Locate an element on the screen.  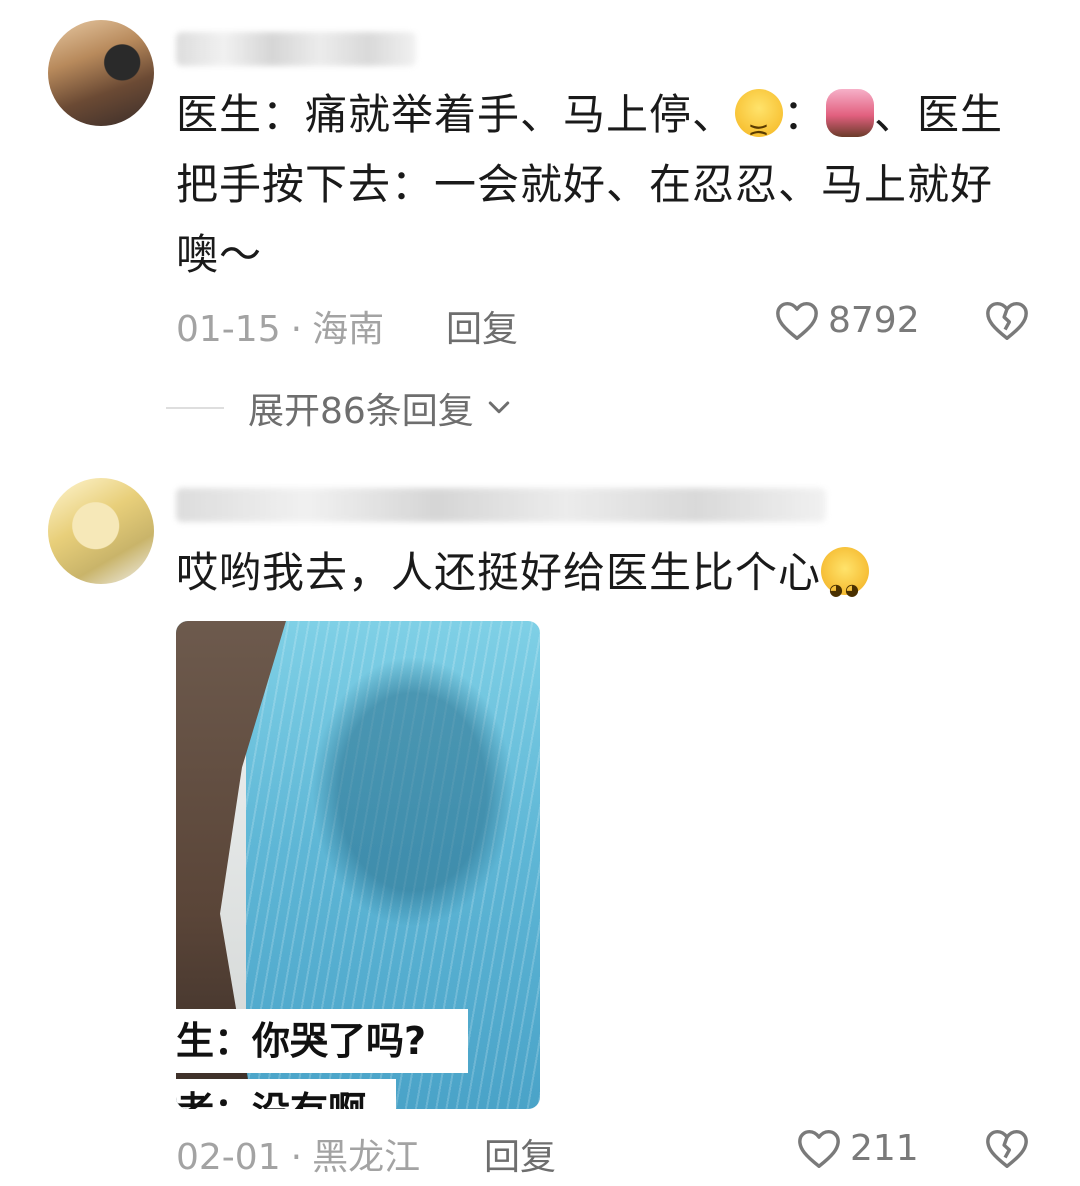
comment-text-segment: ： is located at coordinates (805, 114).